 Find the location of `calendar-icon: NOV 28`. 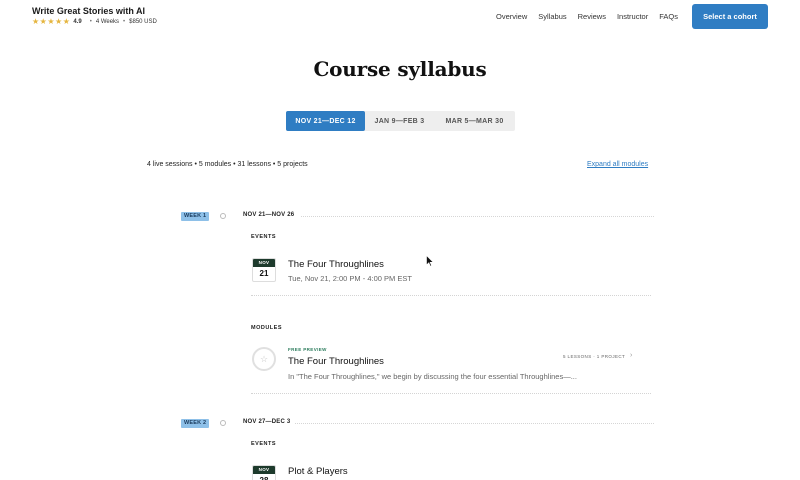

calendar-icon: NOV 28 is located at coordinates (264, 472).